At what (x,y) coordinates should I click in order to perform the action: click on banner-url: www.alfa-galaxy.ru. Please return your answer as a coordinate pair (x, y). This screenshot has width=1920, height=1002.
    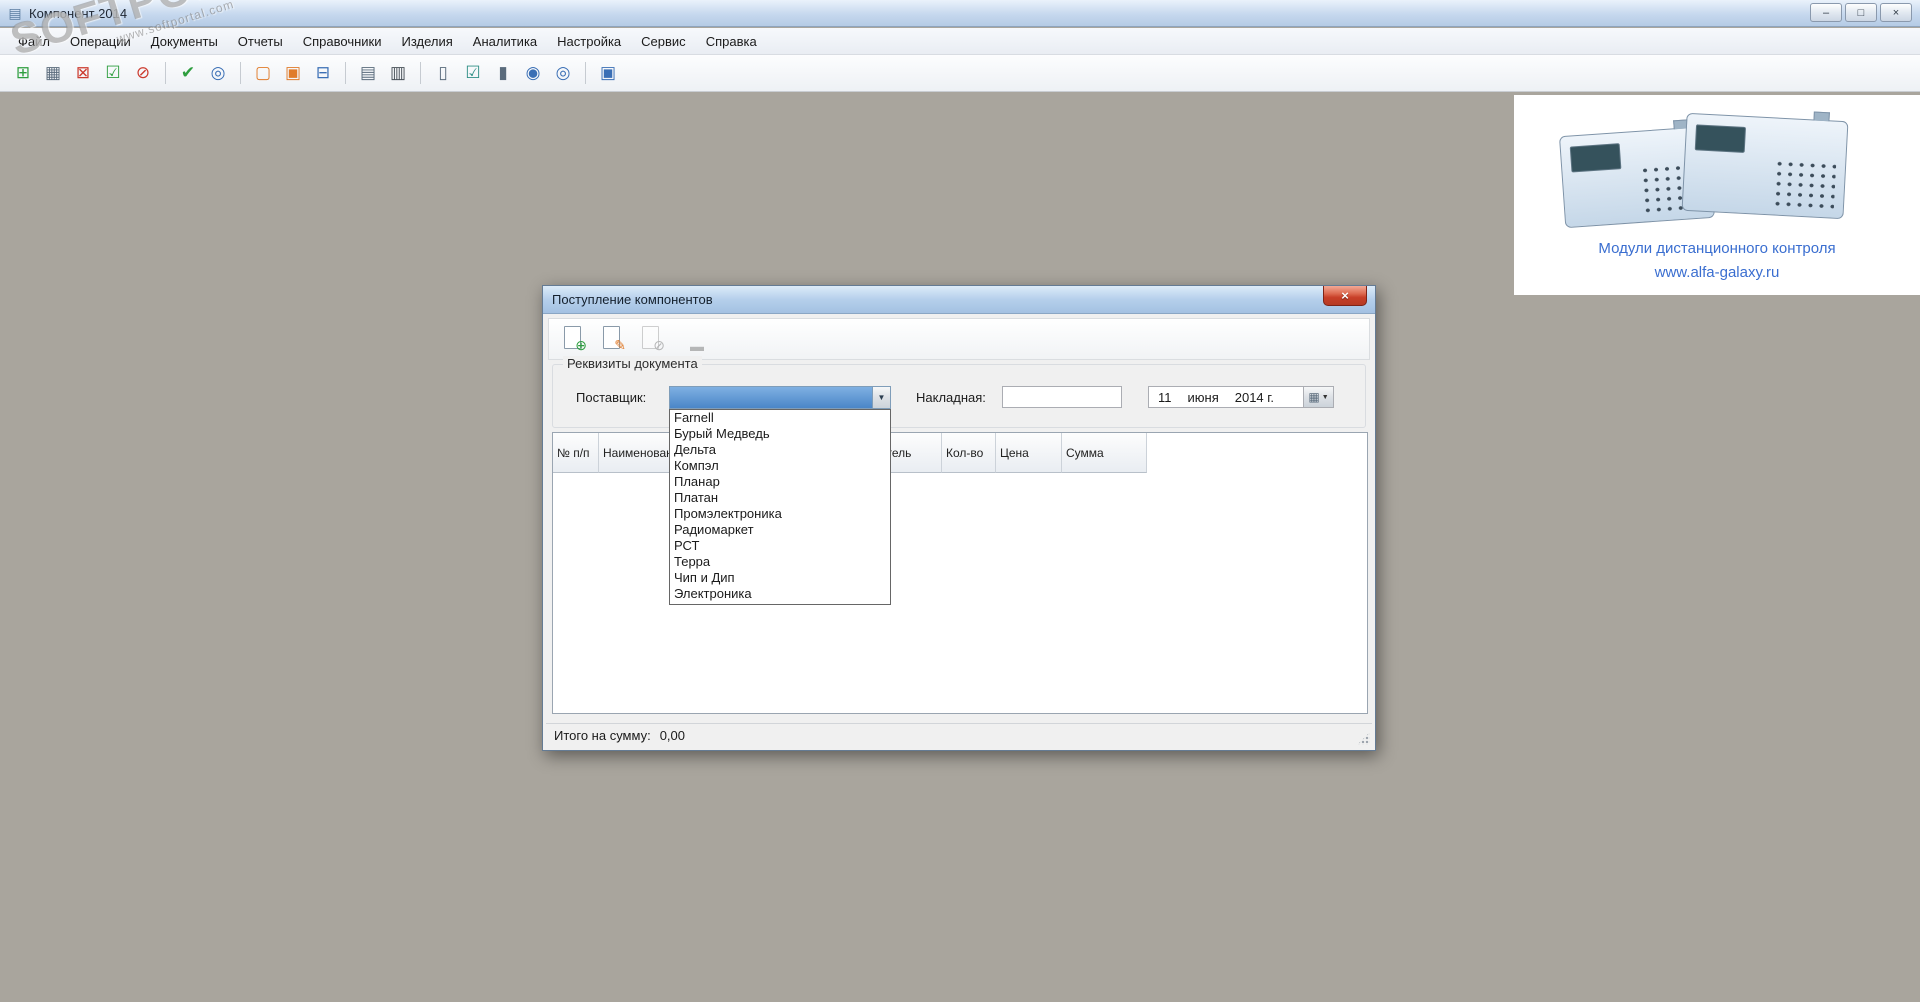
    Looking at the image, I should click on (1717, 272).